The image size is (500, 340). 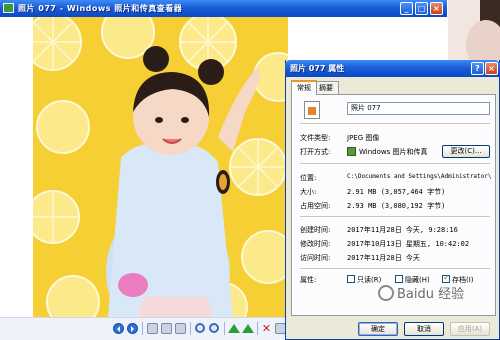 What do you see at coordinates (419, 176) in the screenshot?
I see `location-value: C:\Documents and Settings\Administrator\` at bounding box center [419, 176].